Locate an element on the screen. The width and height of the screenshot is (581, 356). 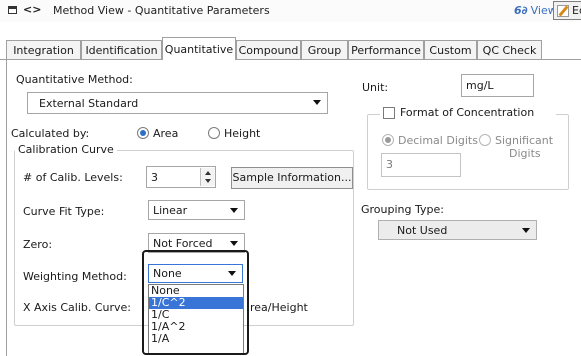
window-icon is located at coordinates (12, 10).